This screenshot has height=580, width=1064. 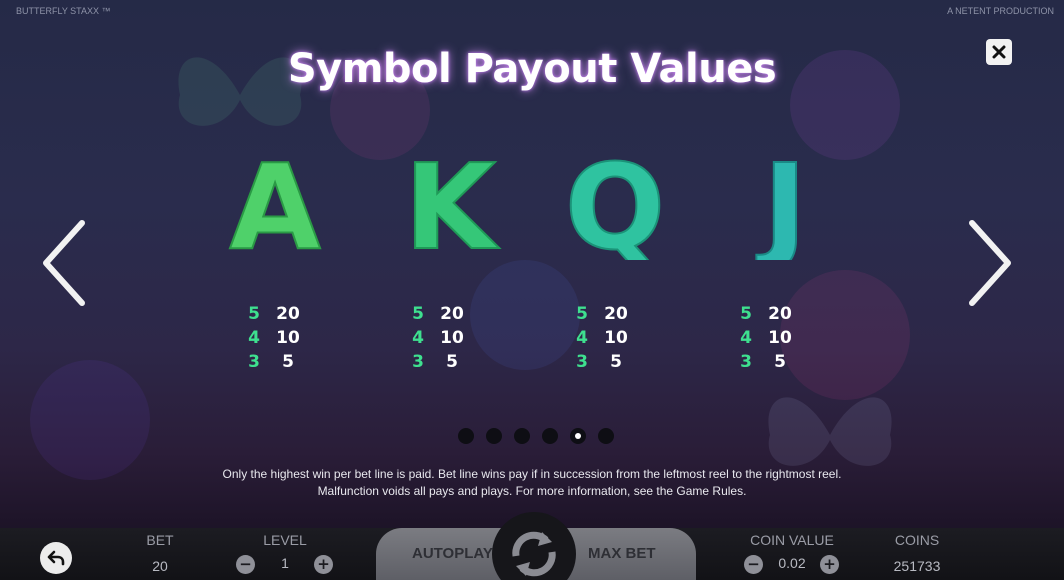 What do you see at coordinates (534, 554) in the screenshot?
I see `spin-icon` at bounding box center [534, 554].